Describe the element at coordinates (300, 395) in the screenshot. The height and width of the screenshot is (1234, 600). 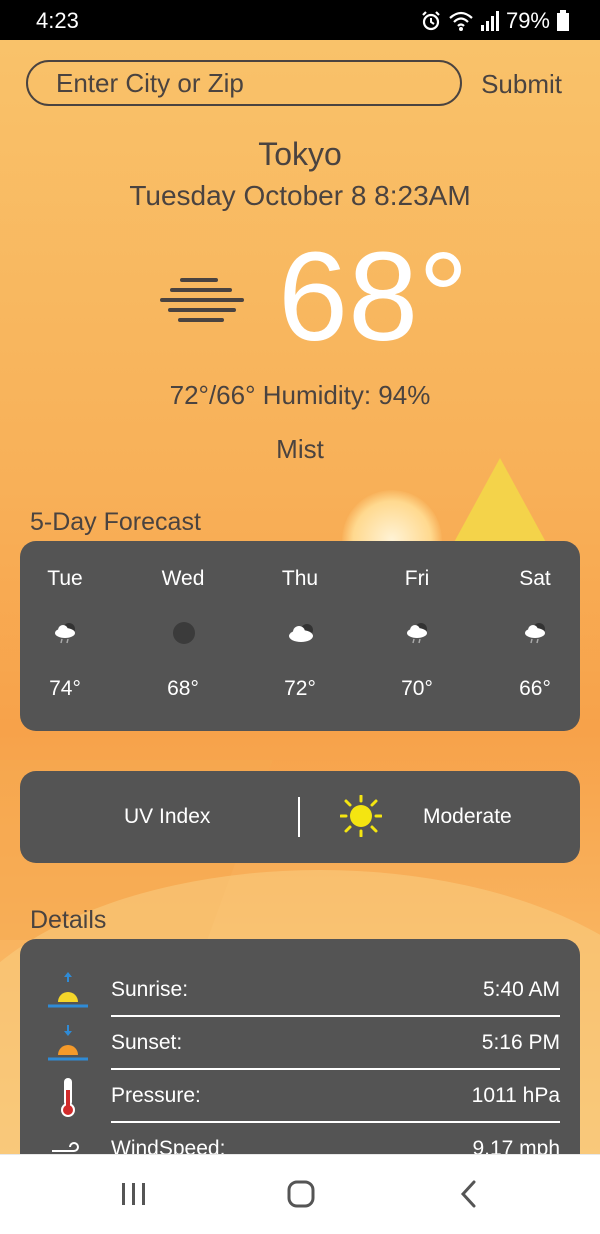
I see `high-low-humidity: 72°/66° Humidity: 94%` at that location.